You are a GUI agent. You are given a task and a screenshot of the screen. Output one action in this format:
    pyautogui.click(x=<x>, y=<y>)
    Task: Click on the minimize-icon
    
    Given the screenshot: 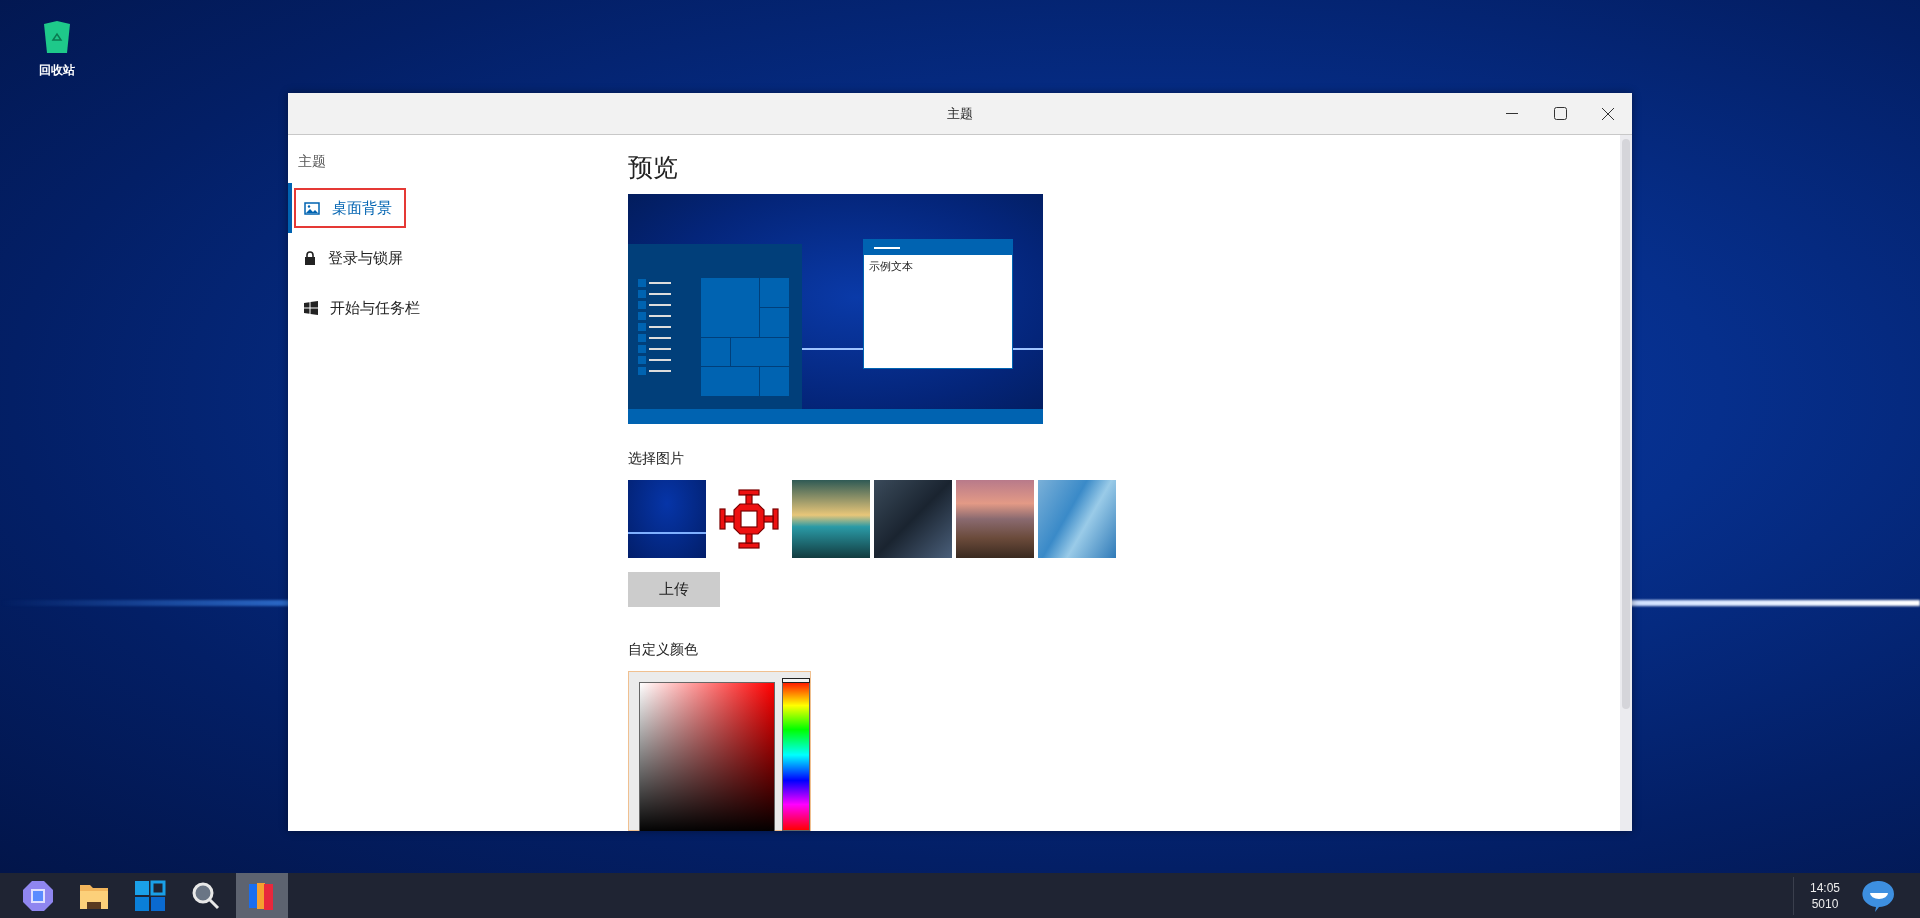 What is the action you would take?
    pyautogui.click(x=1512, y=113)
    